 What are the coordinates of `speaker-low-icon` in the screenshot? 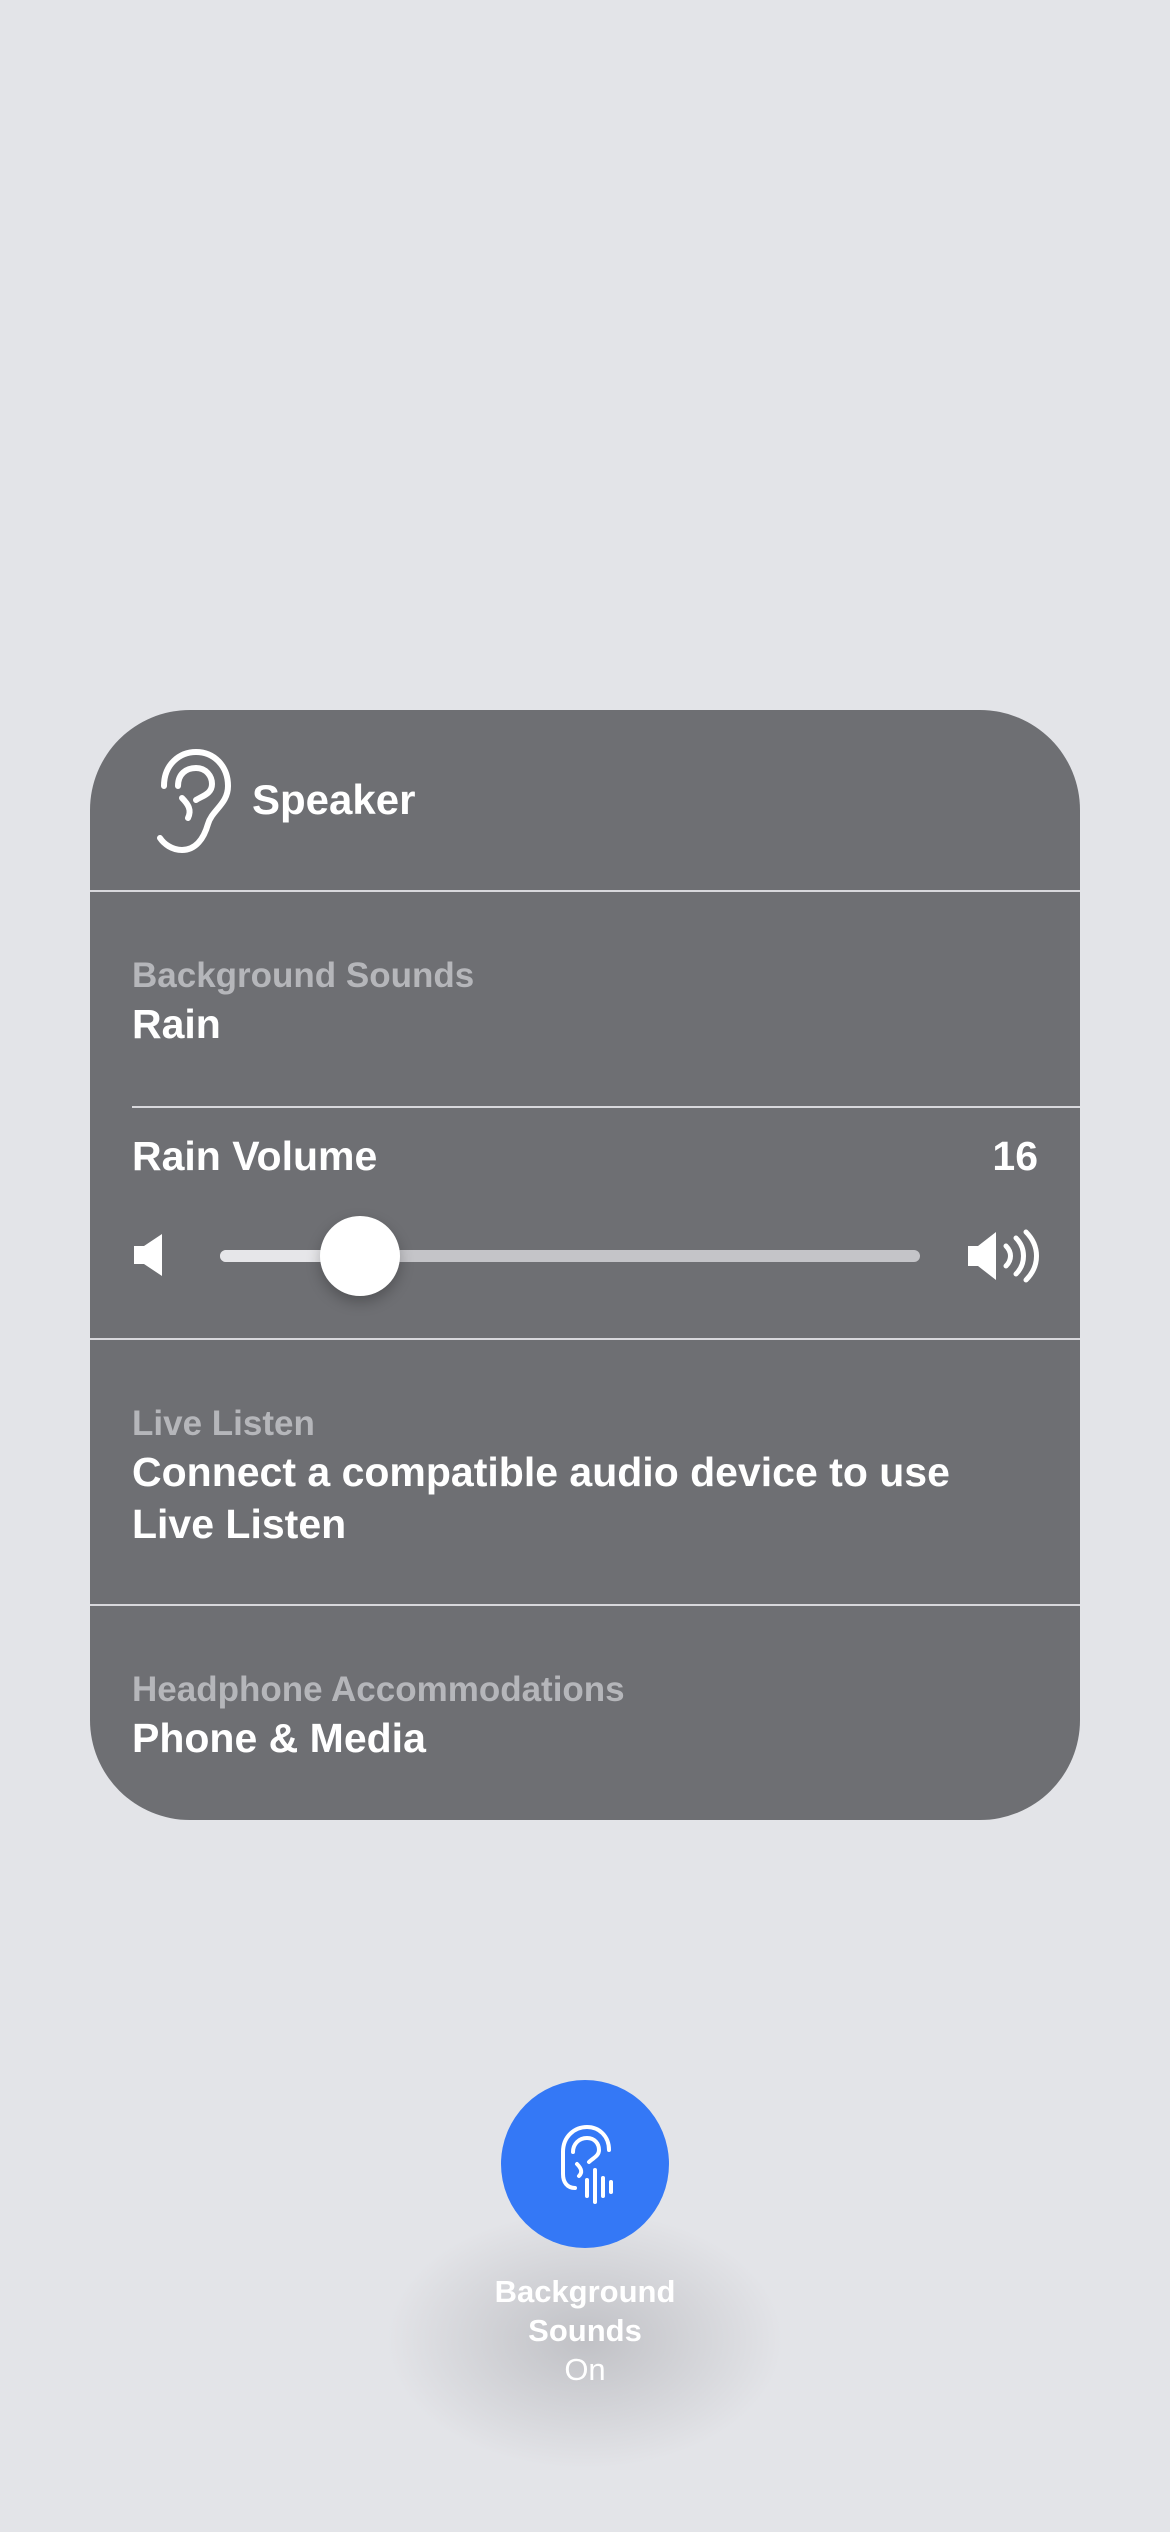 It's located at (148, 1255).